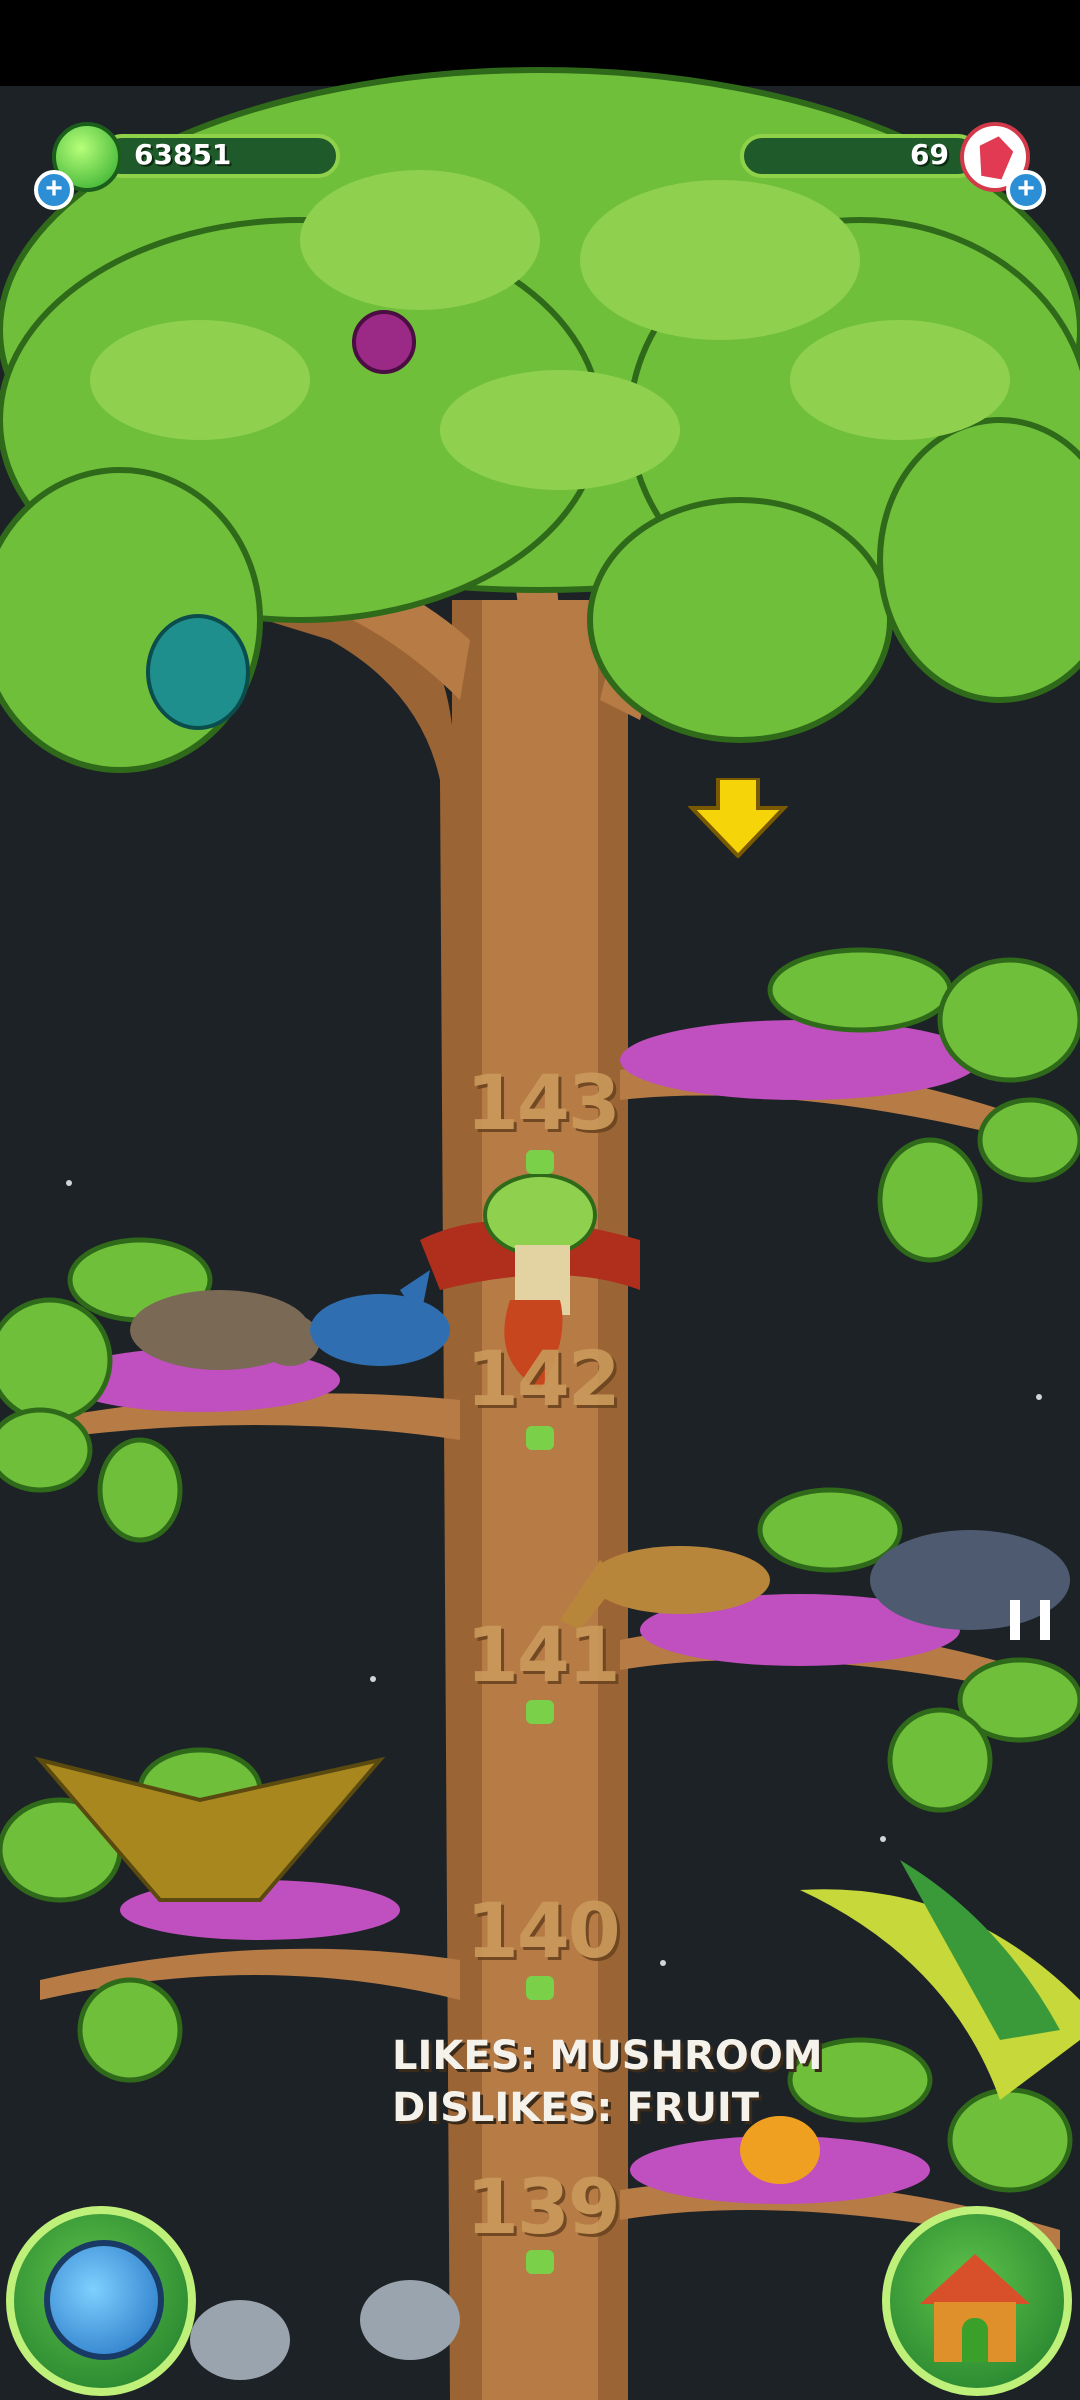 The width and height of the screenshot is (1080, 2400). Describe the element at coordinates (380, 1318) in the screenshot. I see `blue-rhino-creature` at that location.